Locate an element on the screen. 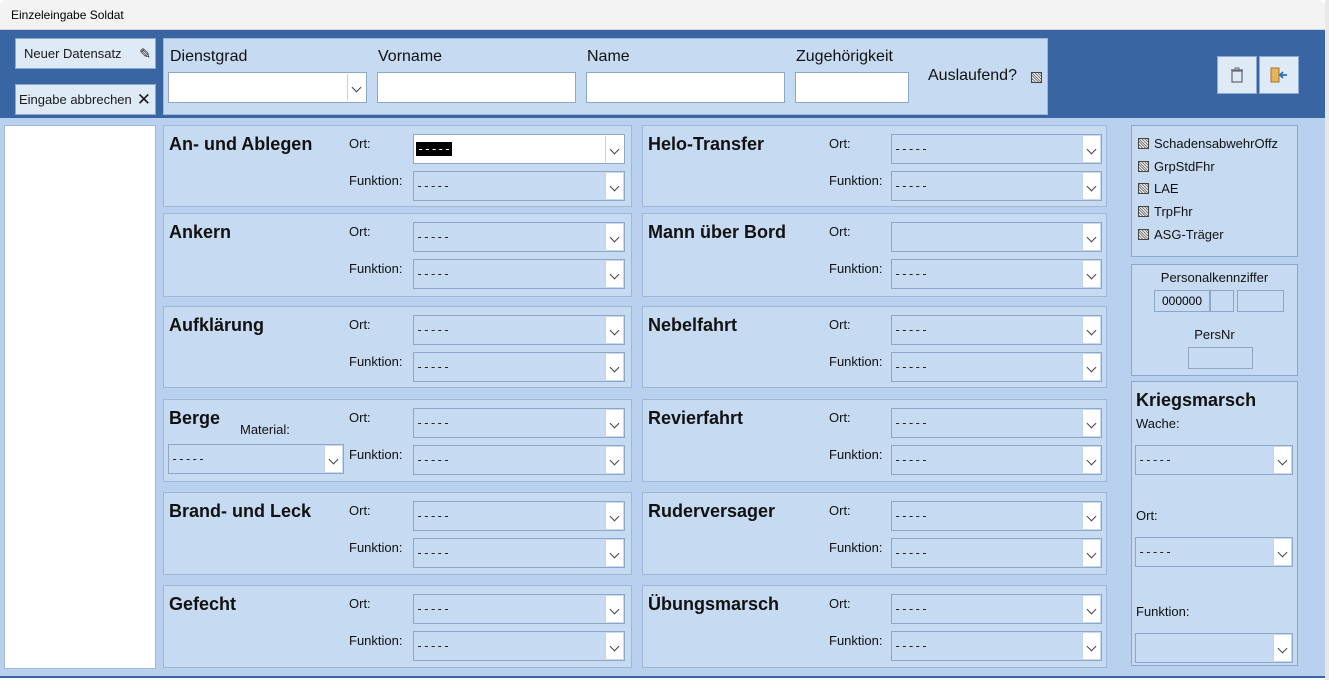 This screenshot has height=680, width=1329. checkbox-lae is located at coordinates (1143, 189).